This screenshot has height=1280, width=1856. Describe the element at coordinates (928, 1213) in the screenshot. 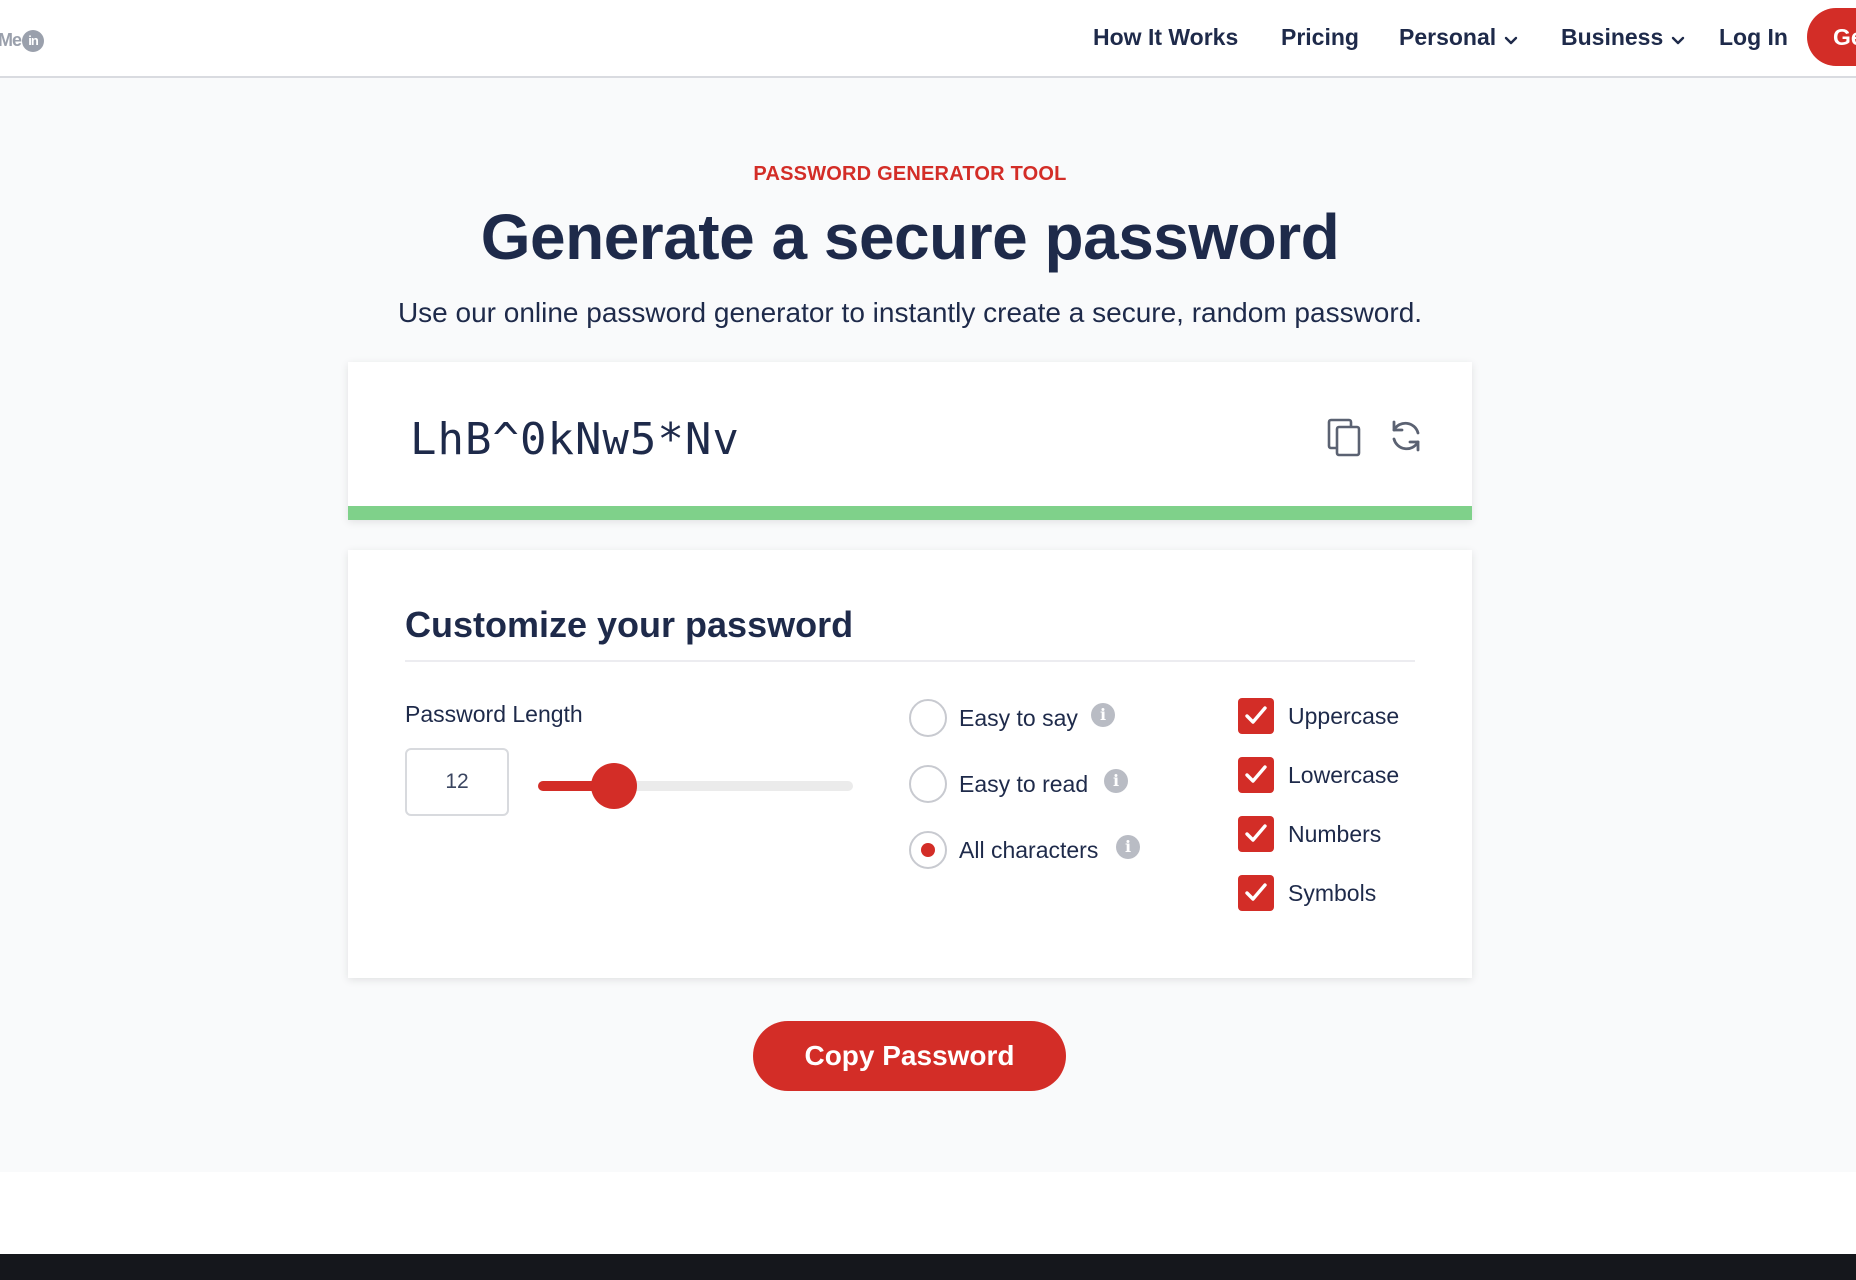

I see `page-bottom-band` at that location.